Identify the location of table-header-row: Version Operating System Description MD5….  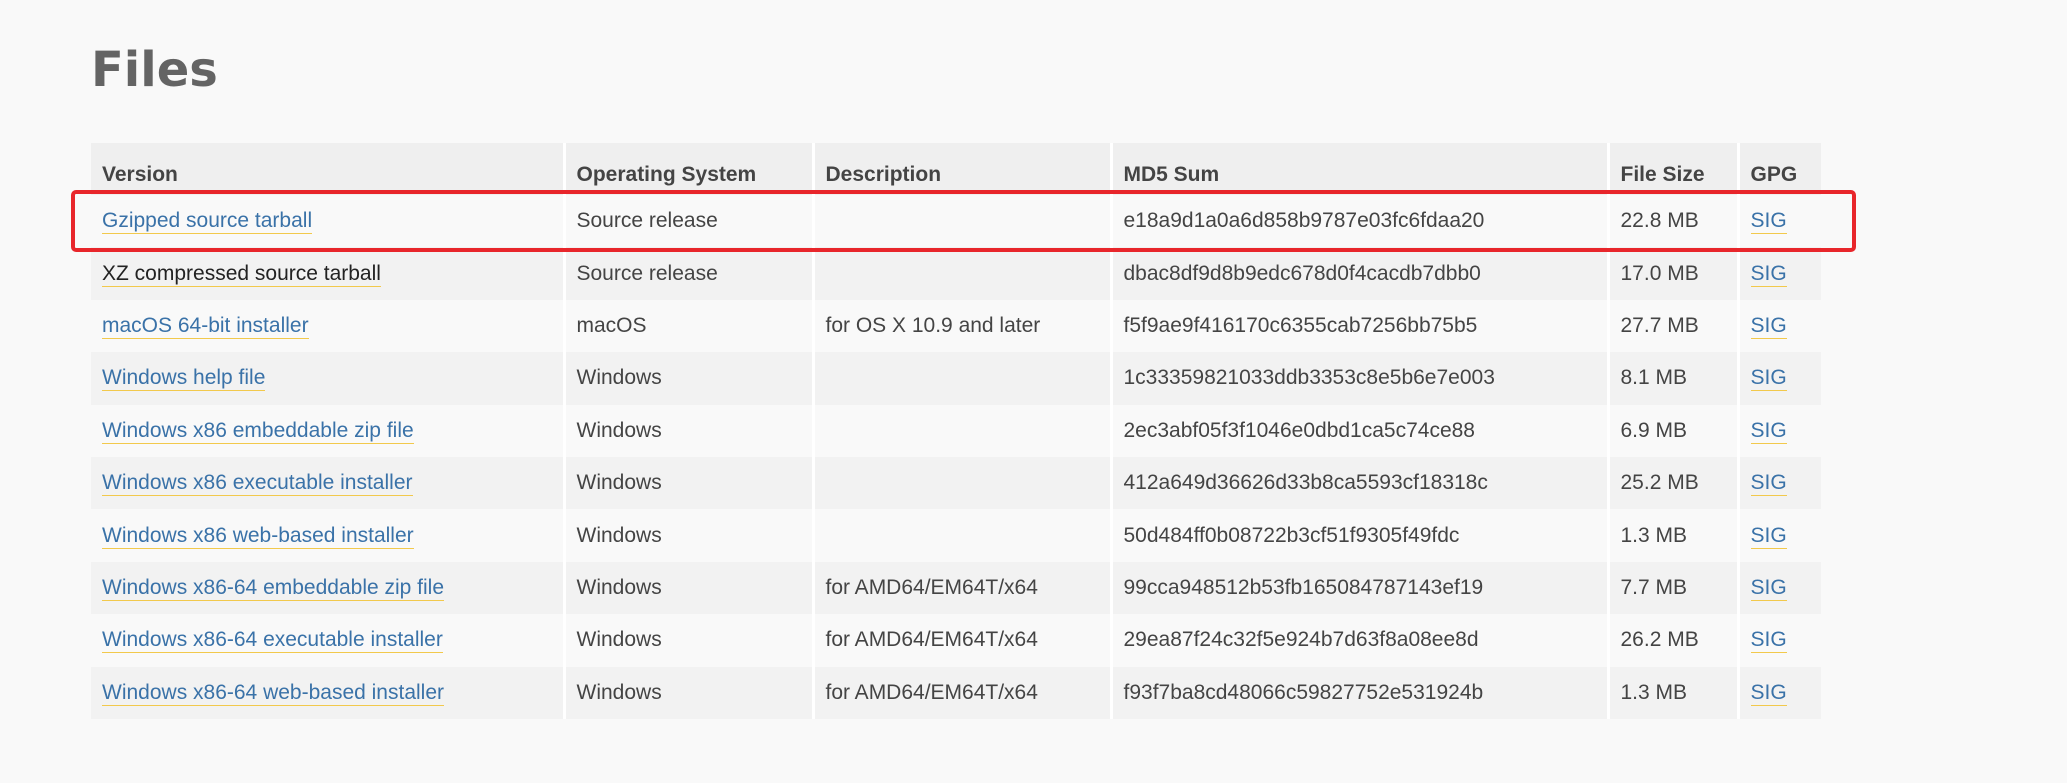
(956, 169).